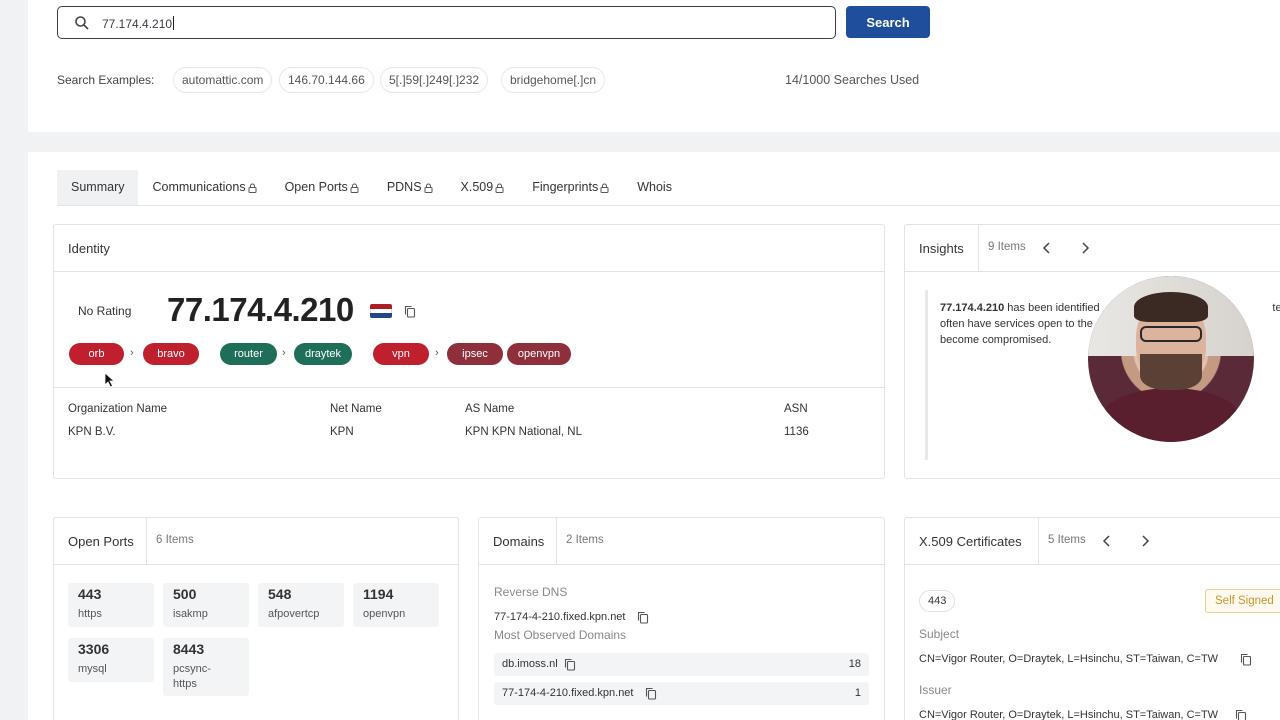 Image resolution: width=1280 pixels, height=720 pixels. What do you see at coordinates (446, 22) in the screenshot?
I see `search-input: 77.174.4.210` at bounding box center [446, 22].